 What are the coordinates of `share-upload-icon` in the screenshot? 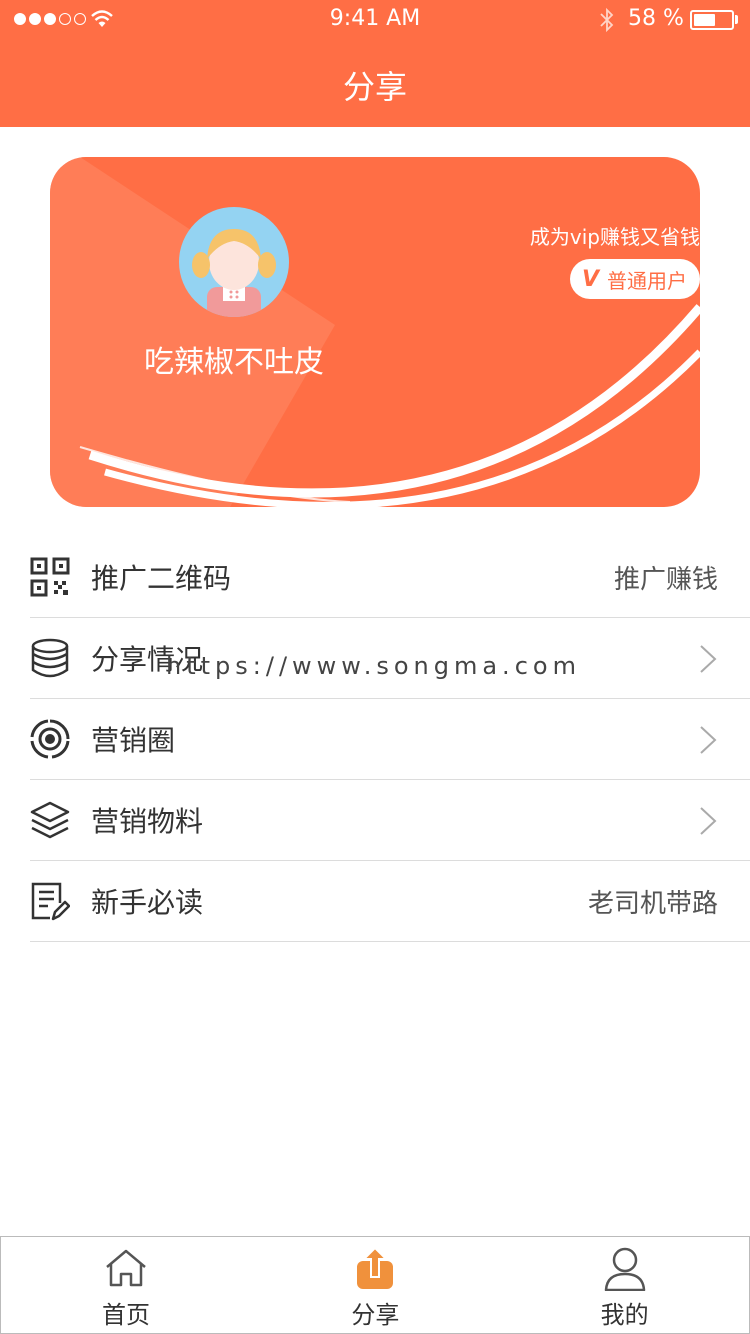 It's located at (375, 1268).